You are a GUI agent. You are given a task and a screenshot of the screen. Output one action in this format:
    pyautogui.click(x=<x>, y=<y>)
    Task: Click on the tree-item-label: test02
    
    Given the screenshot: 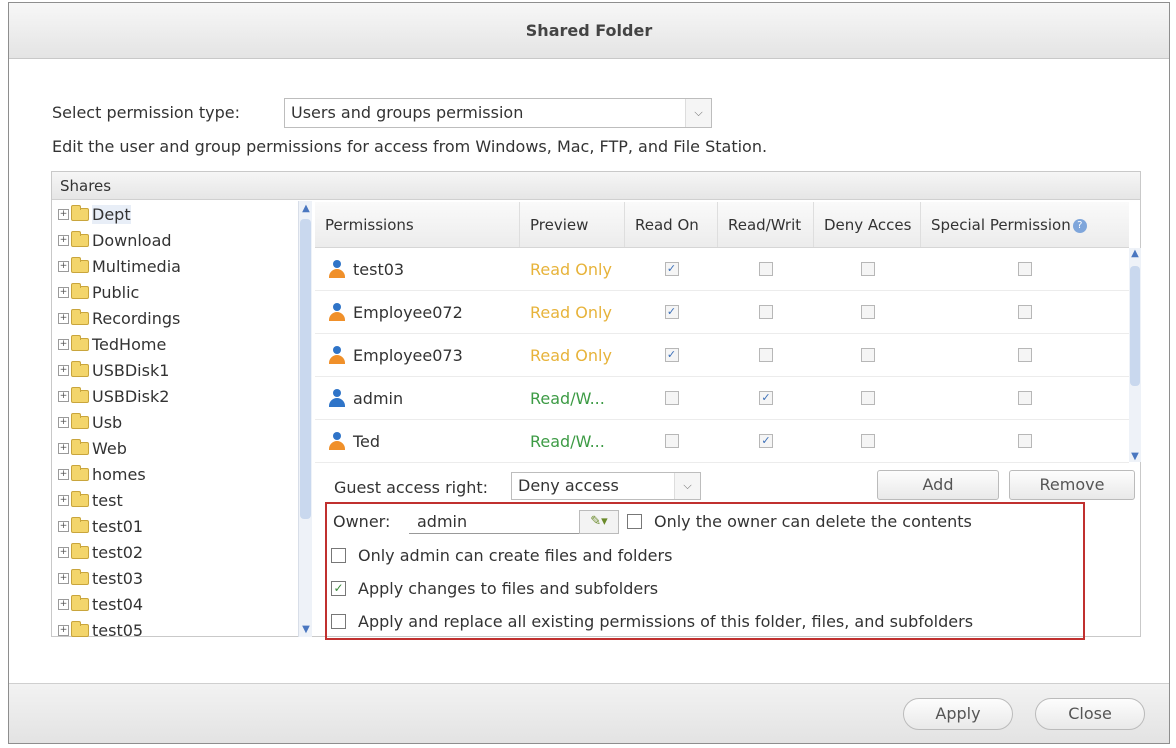 What is the action you would take?
    pyautogui.click(x=118, y=552)
    